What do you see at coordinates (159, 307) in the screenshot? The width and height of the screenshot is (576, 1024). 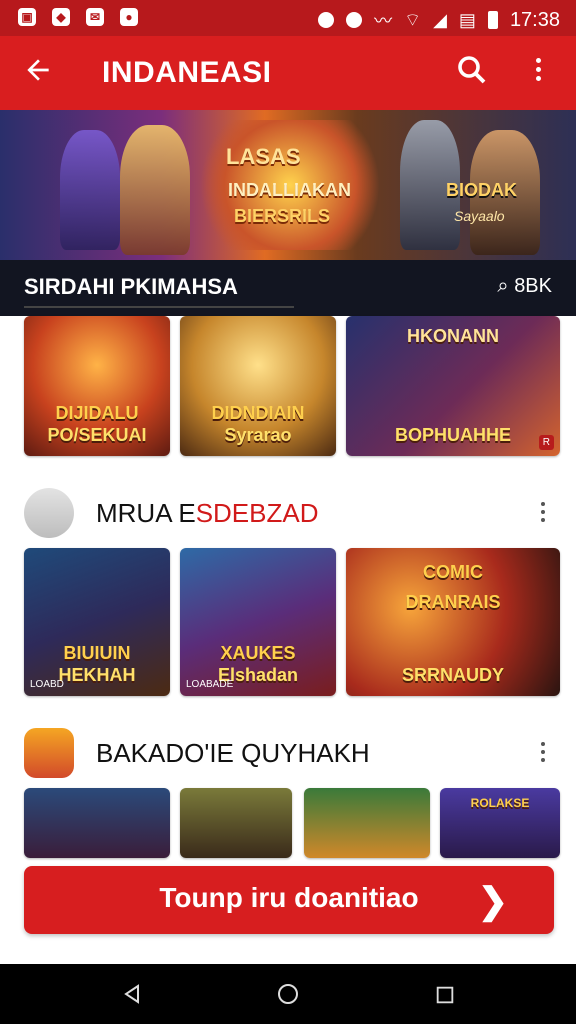 I see `banner-divider` at bounding box center [159, 307].